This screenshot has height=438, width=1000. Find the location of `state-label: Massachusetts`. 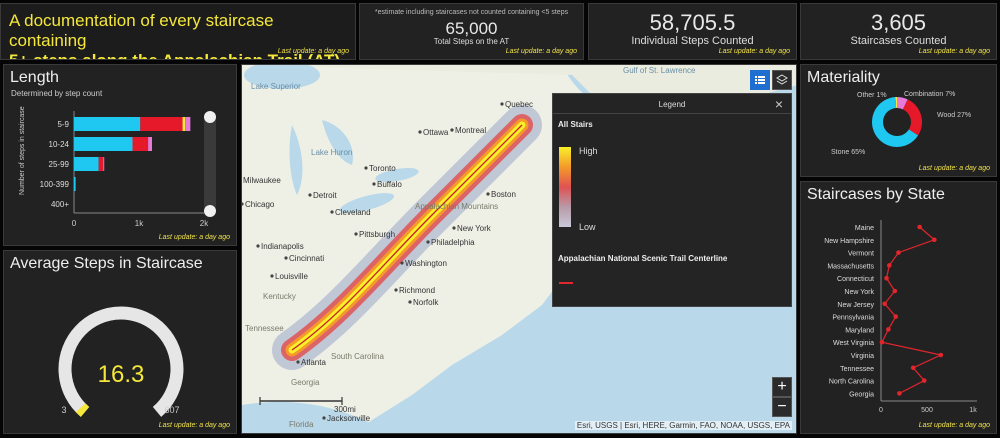

state-label: Massachusetts is located at coordinates (850, 266).